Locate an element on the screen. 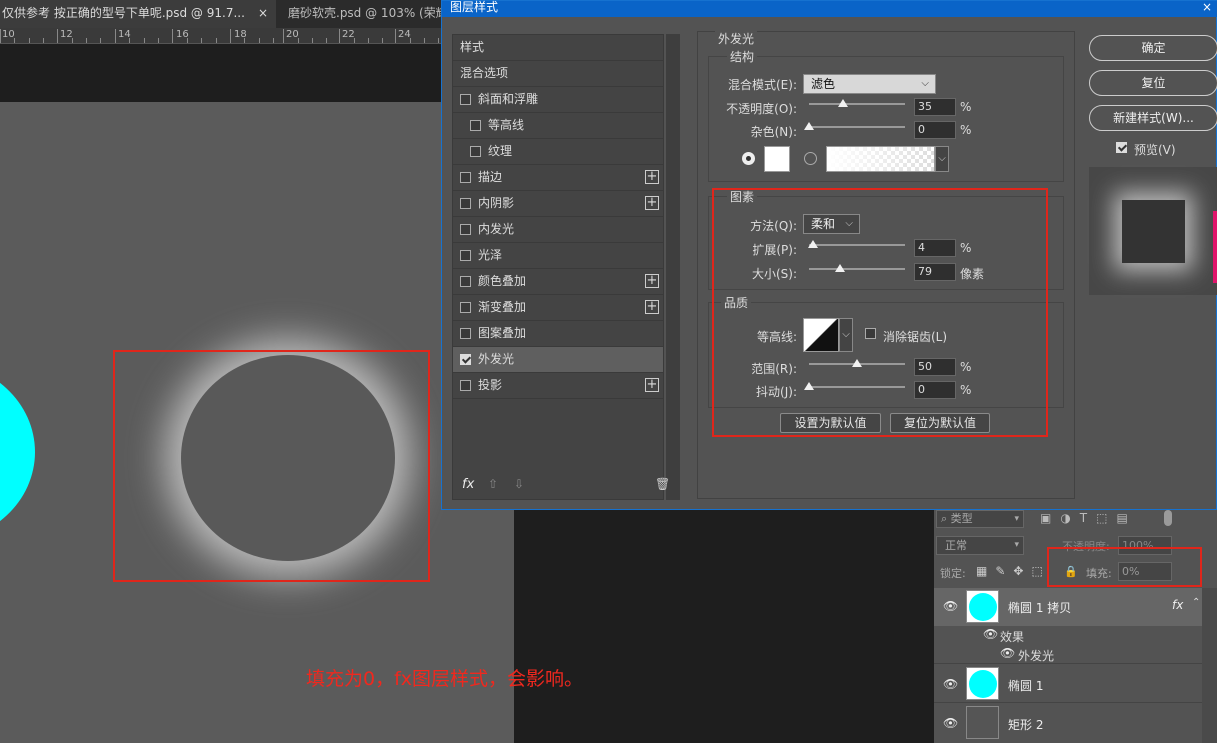  blend-mode-value: 正常 is located at coordinates (956, 545).